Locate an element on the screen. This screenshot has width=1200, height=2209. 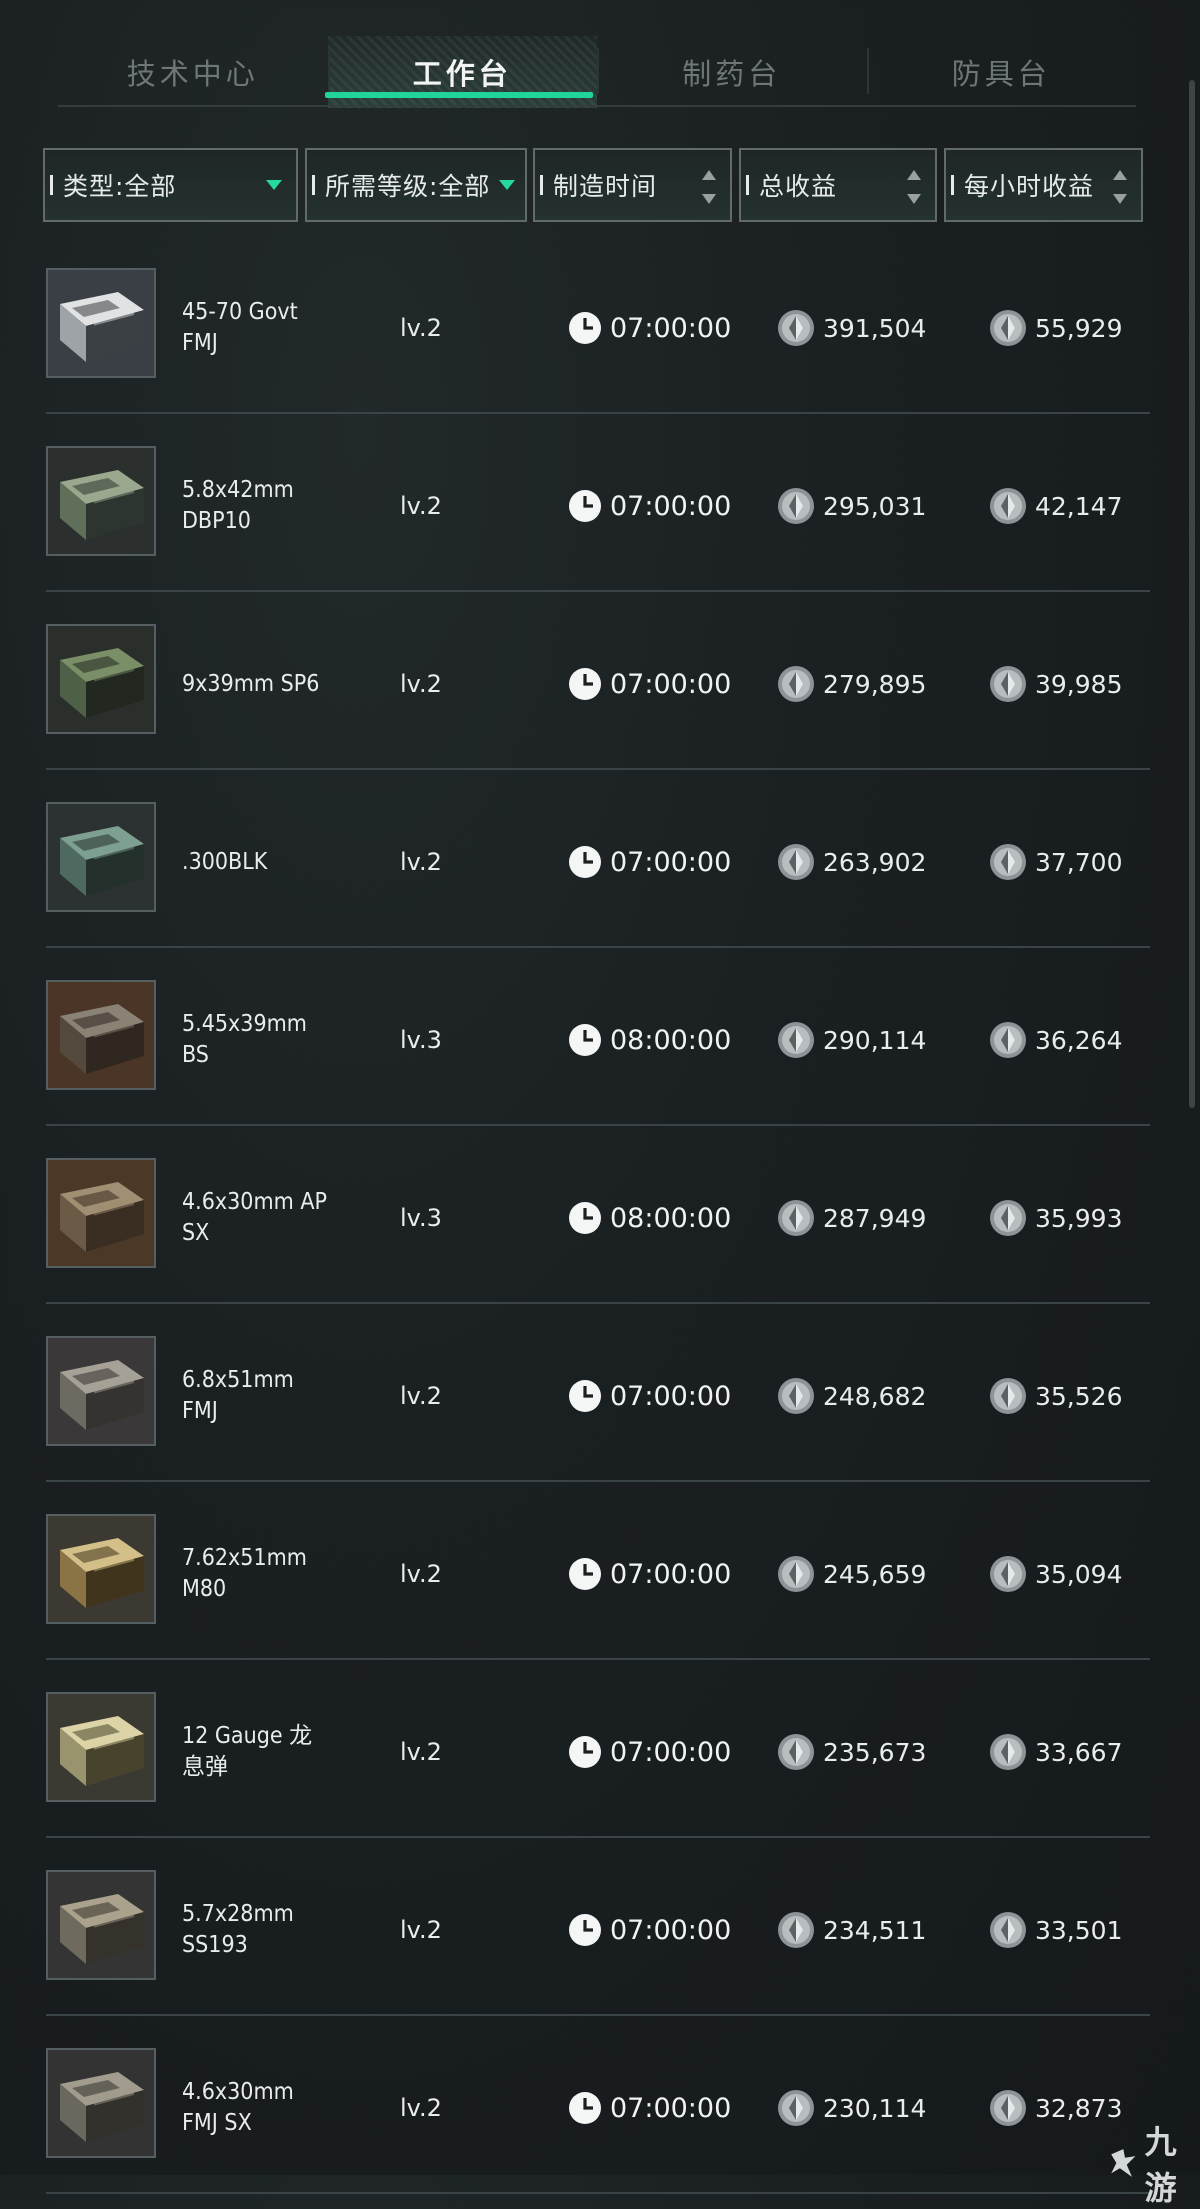
craft-time-label: 制造时间 is located at coordinates (605, 186).